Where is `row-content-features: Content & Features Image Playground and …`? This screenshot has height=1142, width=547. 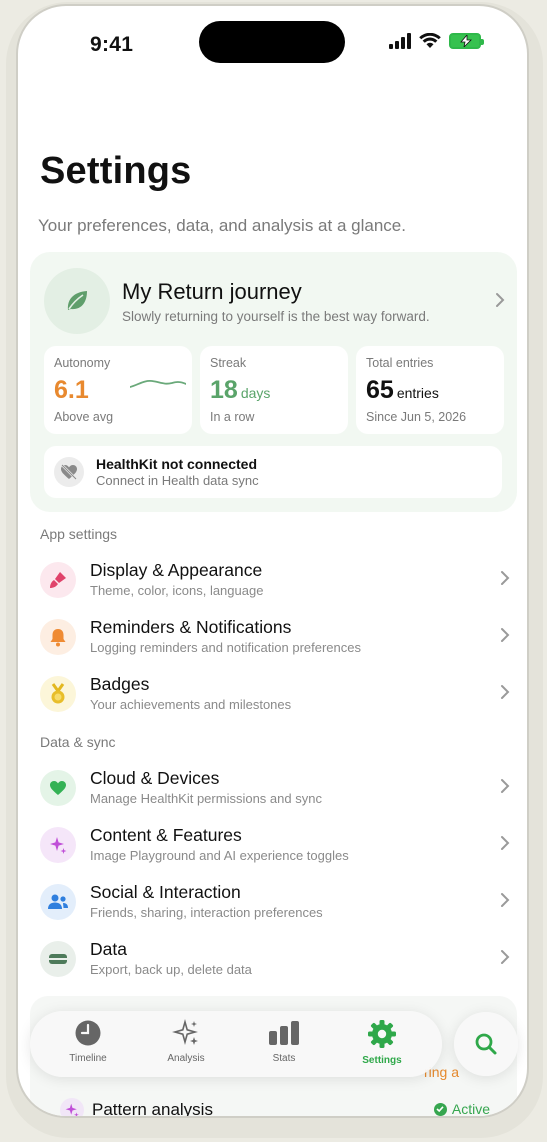 row-content-features: Content & Features Image Playground and … is located at coordinates (275, 846).